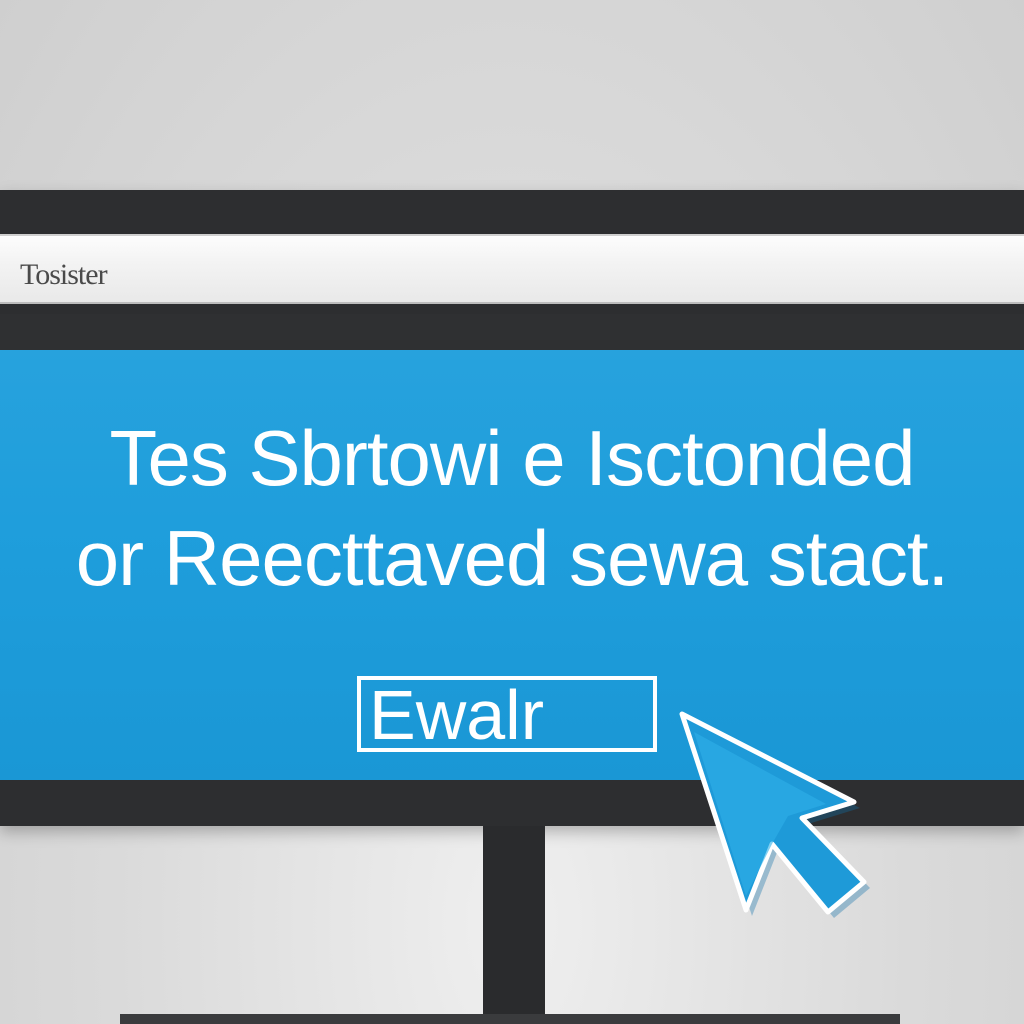 Image resolution: width=1024 pixels, height=1024 pixels. What do you see at coordinates (507, 714) in the screenshot?
I see `dialog-action-button: Ewalr` at bounding box center [507, 714].